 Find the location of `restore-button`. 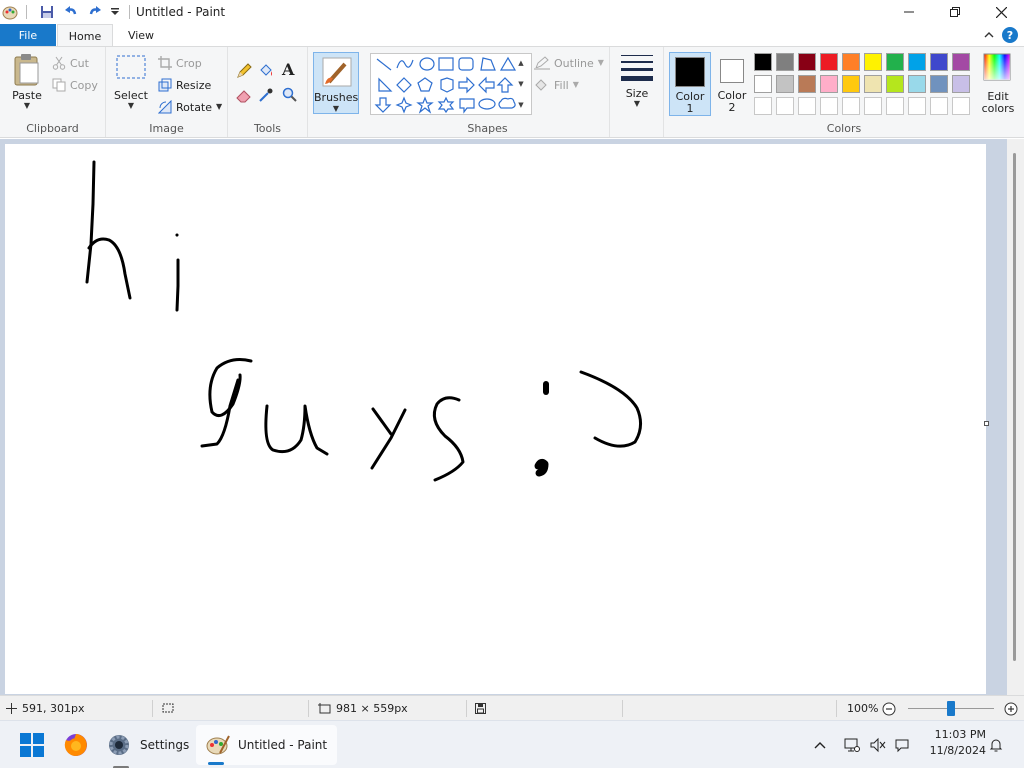

restore-button is located at coordinates (955, 12).